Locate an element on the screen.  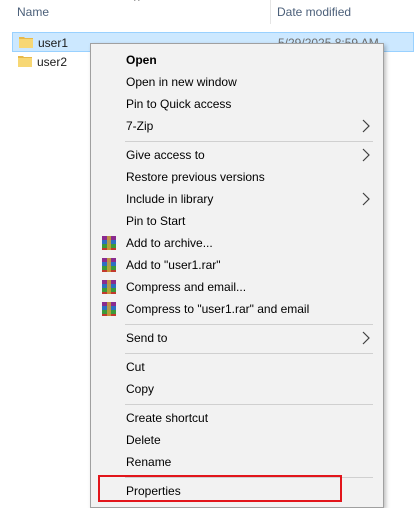
column-divider is located at coordinates (270, 12).